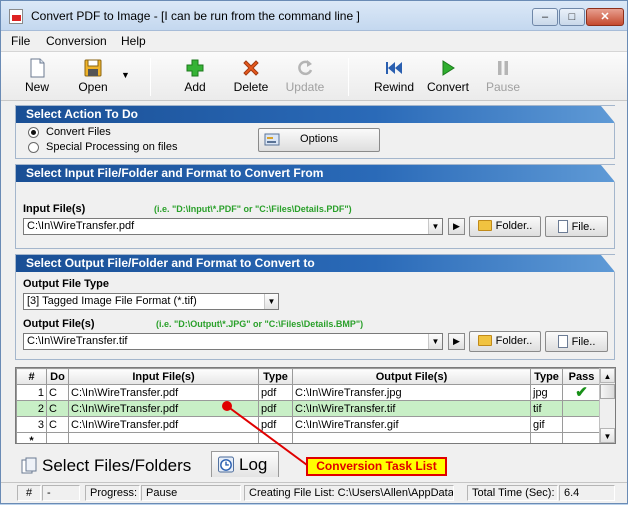 The width and height of the screenshot is (628, 505). What do you see at coordinates (376, 466) in the screenshot?
I see `conversion-task-list-callout: Conversion Task List` at bounding box center [376, 466].